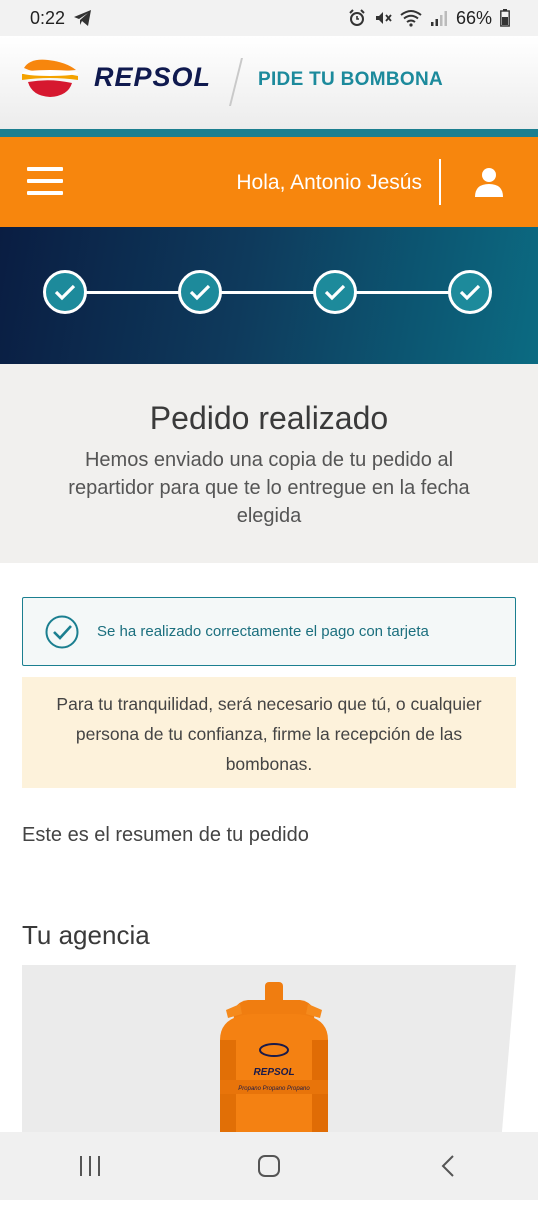 Image resolution: width=538 pixels, height=1210 pixels. What do you see at coordinates (236, 82) in the screenshot?
I see `header-divider` at bounding box center [236, 82].